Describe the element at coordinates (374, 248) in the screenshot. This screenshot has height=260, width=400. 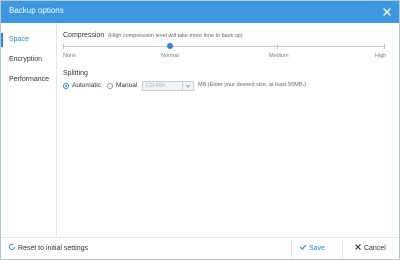
I see `cancel-label: Cancel` at that location.